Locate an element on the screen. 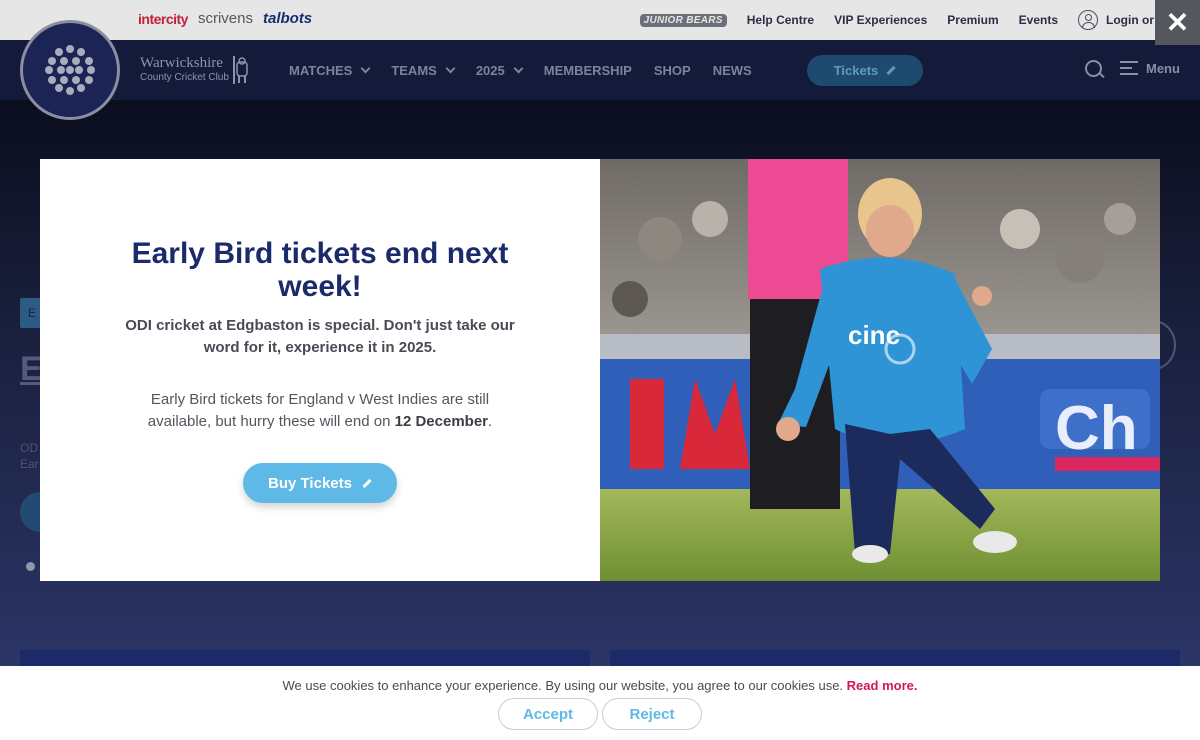 This screenshot has height=740, width=1200. promo-card-left is located at coordinates (305, 658).